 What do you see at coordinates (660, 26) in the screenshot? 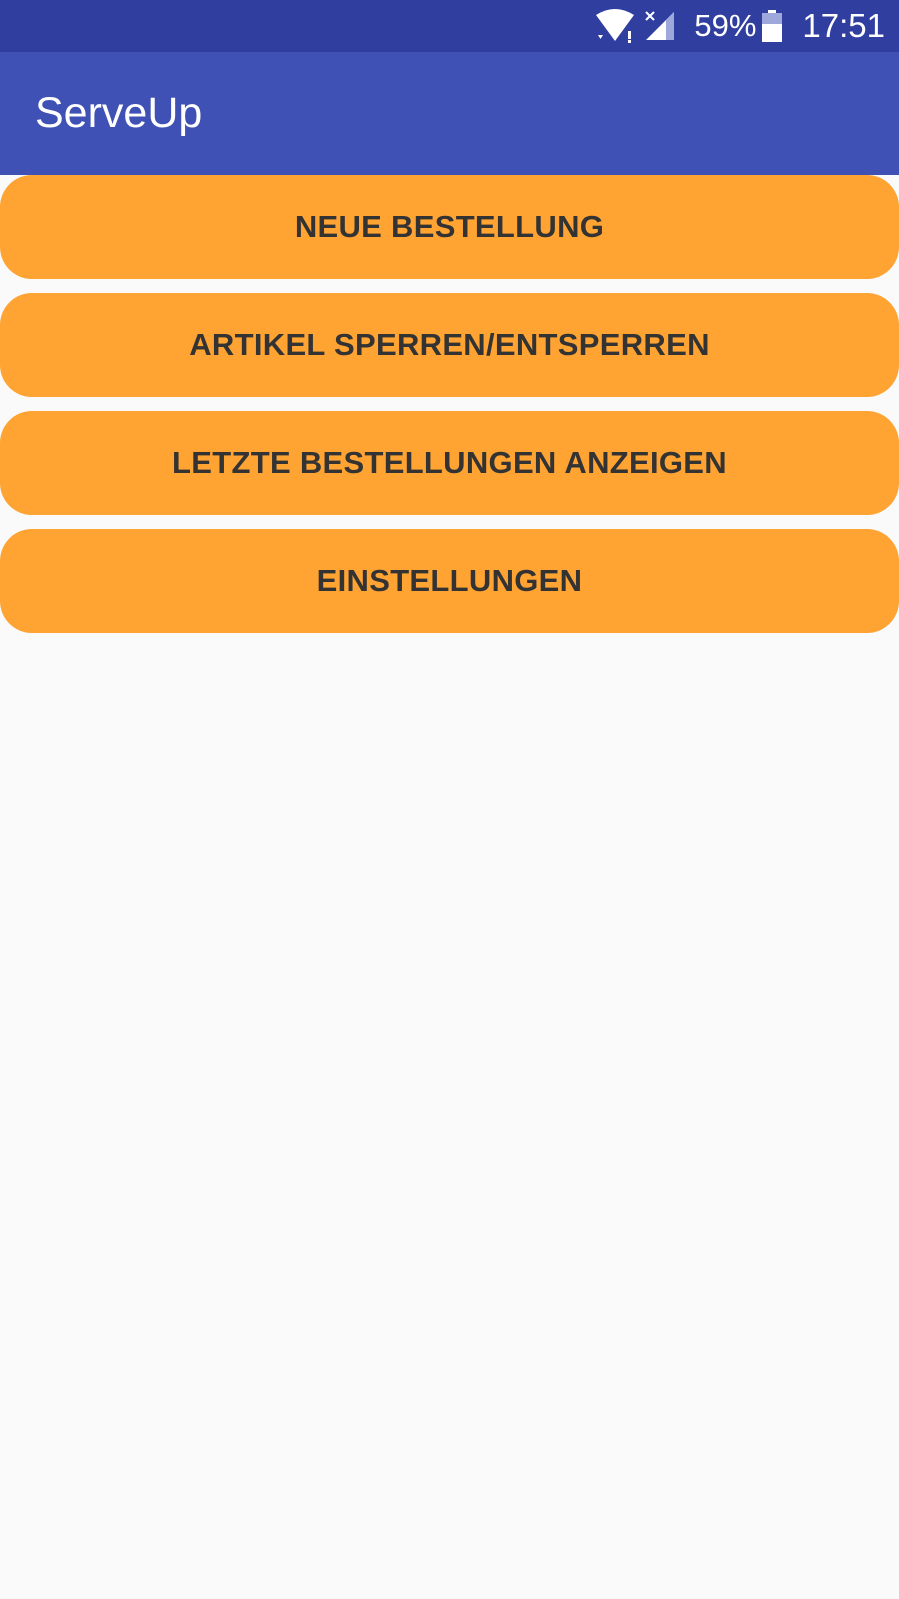
I see `signal-icon` at bounding box center [660, 26].